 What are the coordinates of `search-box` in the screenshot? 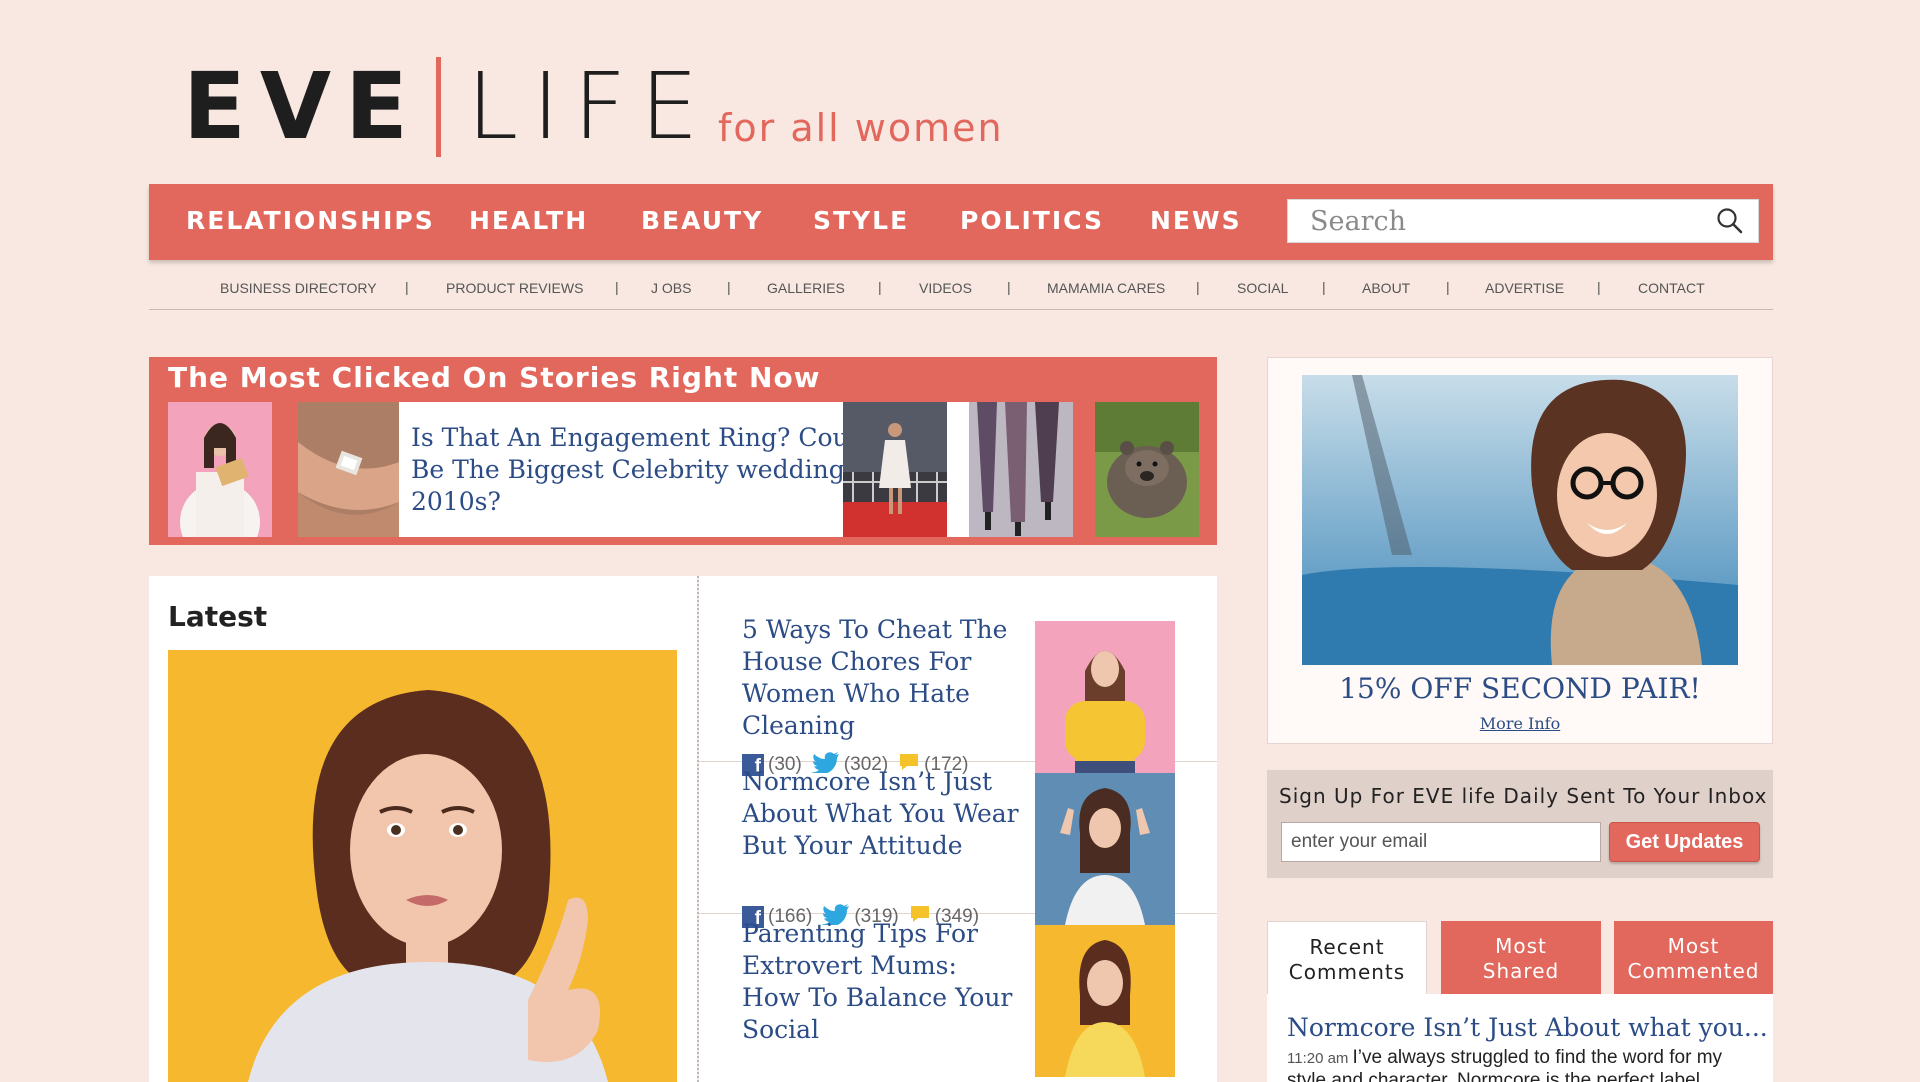 It's located at (1523, 221).